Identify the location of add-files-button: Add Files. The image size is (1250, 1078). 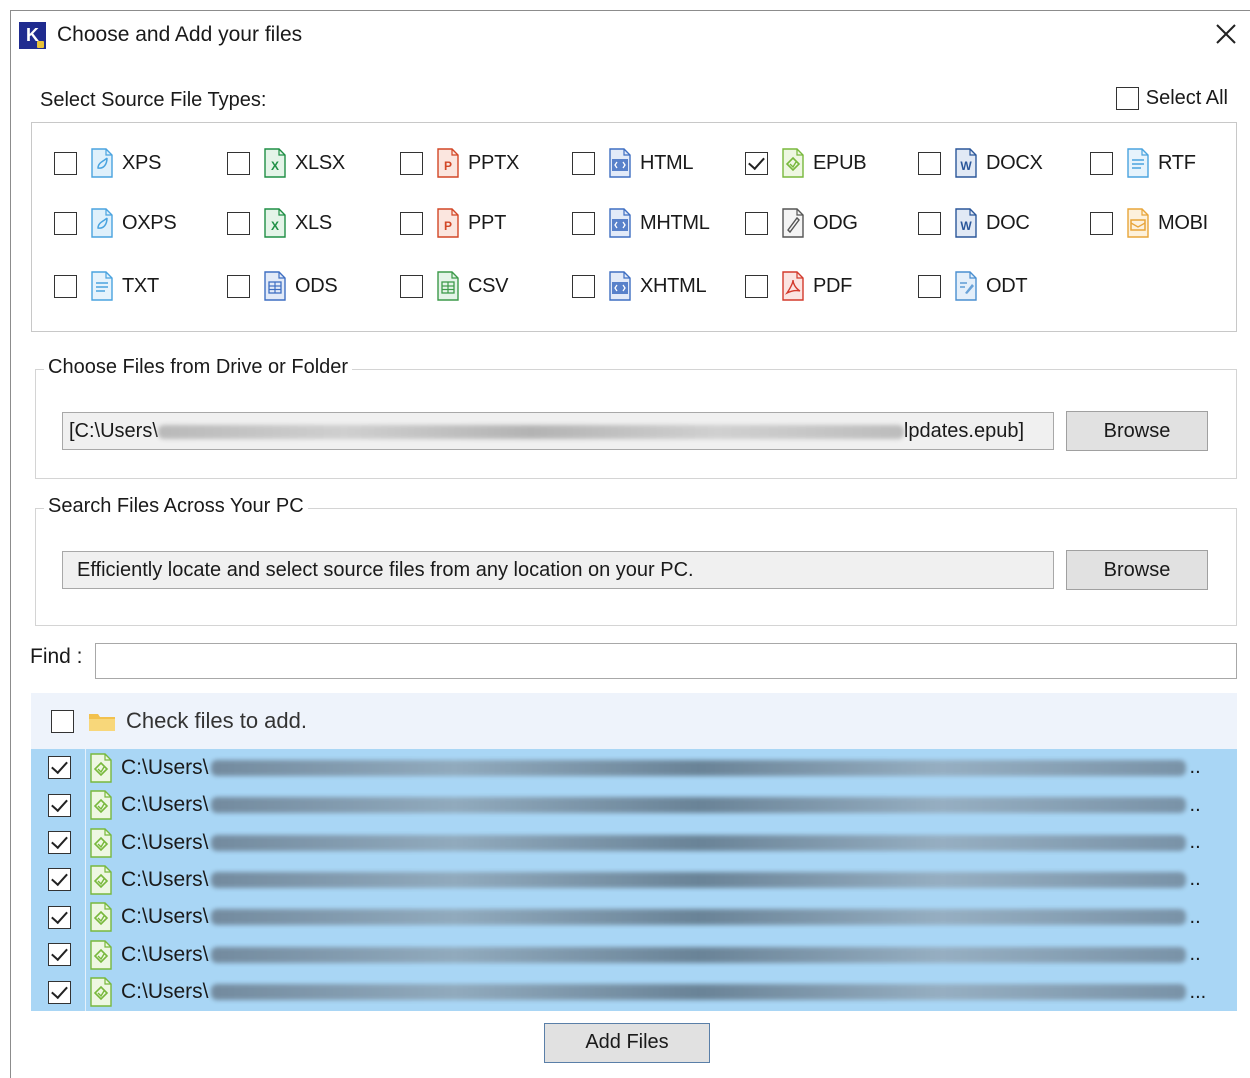
(627, 1043).